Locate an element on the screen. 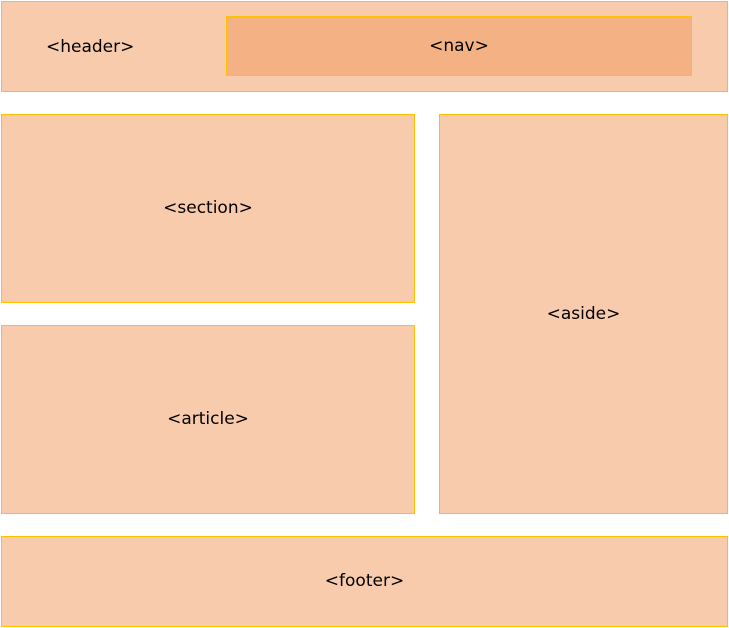  nav-block: <nav> is located at coordinates (459, 46).